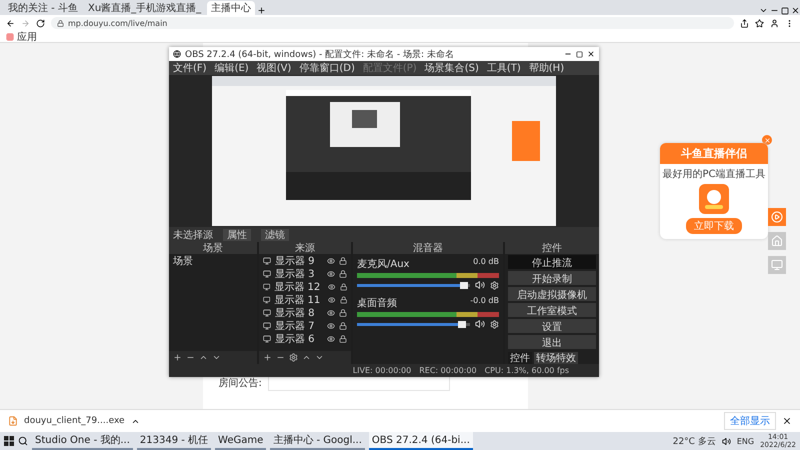  I want to click on panel-title: 控件, so click(552, 248).